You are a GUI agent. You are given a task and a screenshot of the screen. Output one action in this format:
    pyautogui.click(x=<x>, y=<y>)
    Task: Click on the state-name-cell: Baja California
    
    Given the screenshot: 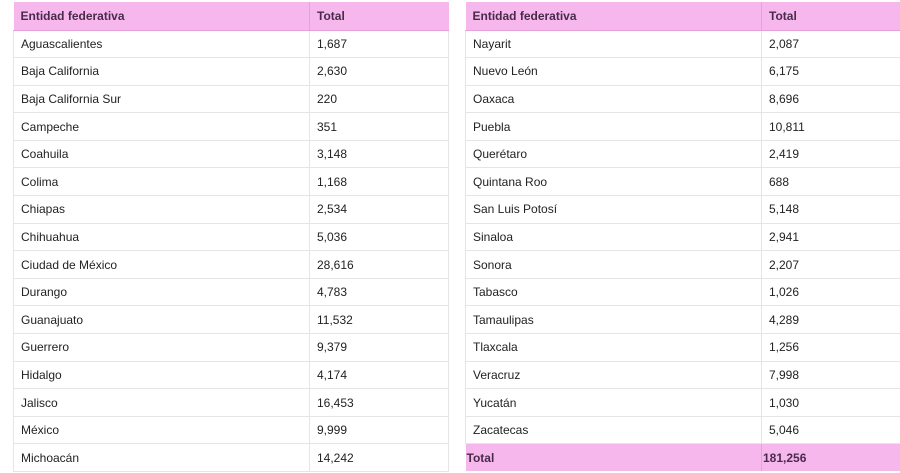 What is the action you would take?
    pyautogui.click(x=161, y=71)
    